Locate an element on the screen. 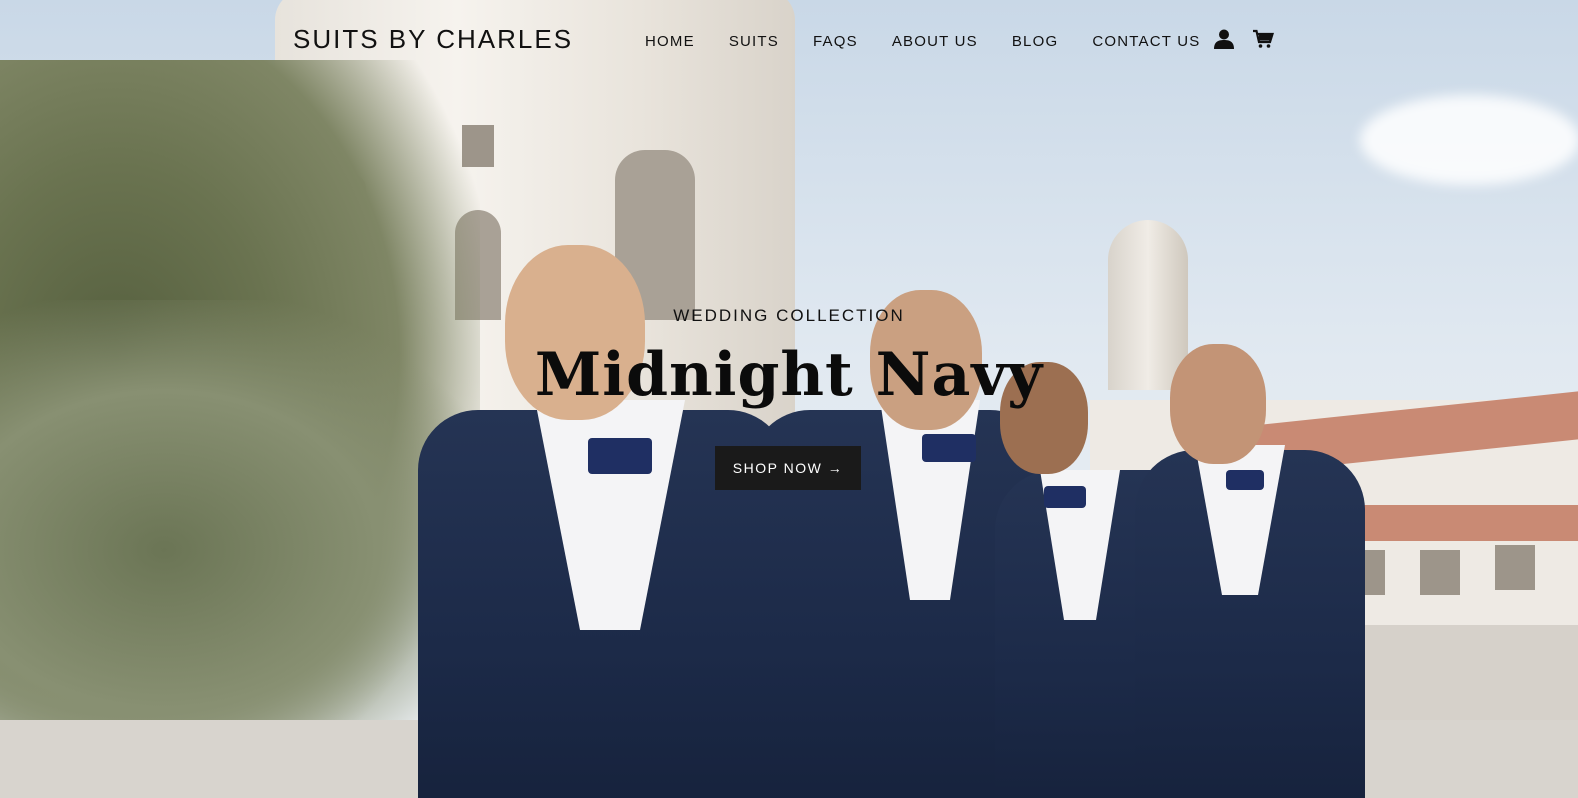 The height and width of the screenshot is (798, 1578). main-nav: HOME SUITS FAQS ABOUT US BLOG CONTACT US is located at coordinates (939, 41).